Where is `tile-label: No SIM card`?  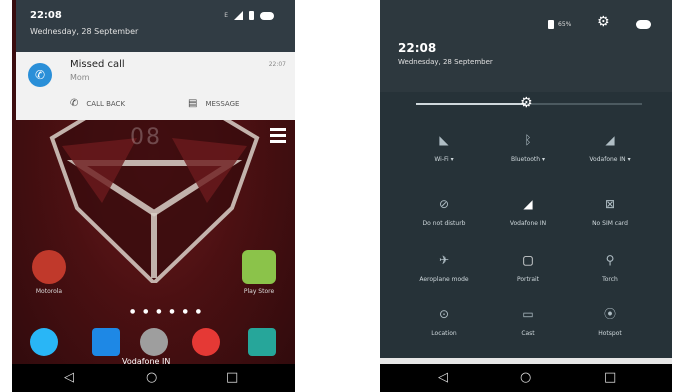 tile-label: No SIM card is located at coordinates (610, 223).